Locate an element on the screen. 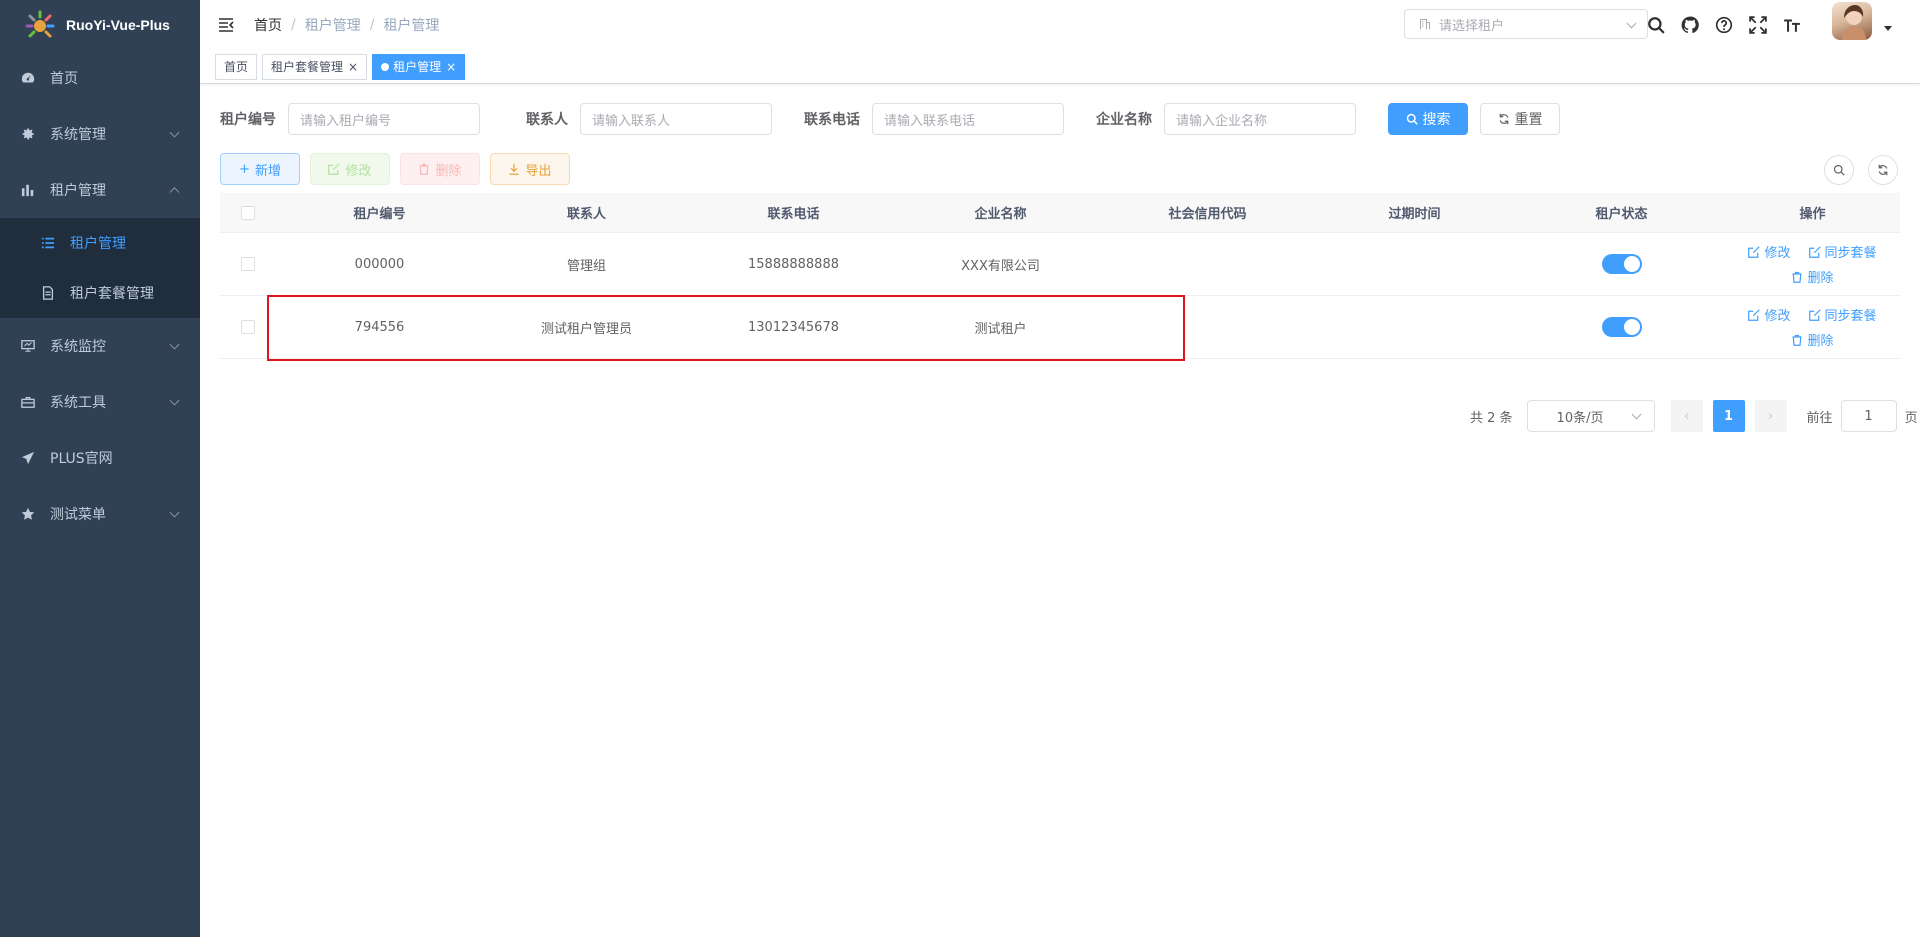  hamburger-icon is located at coordinates (226, 25).